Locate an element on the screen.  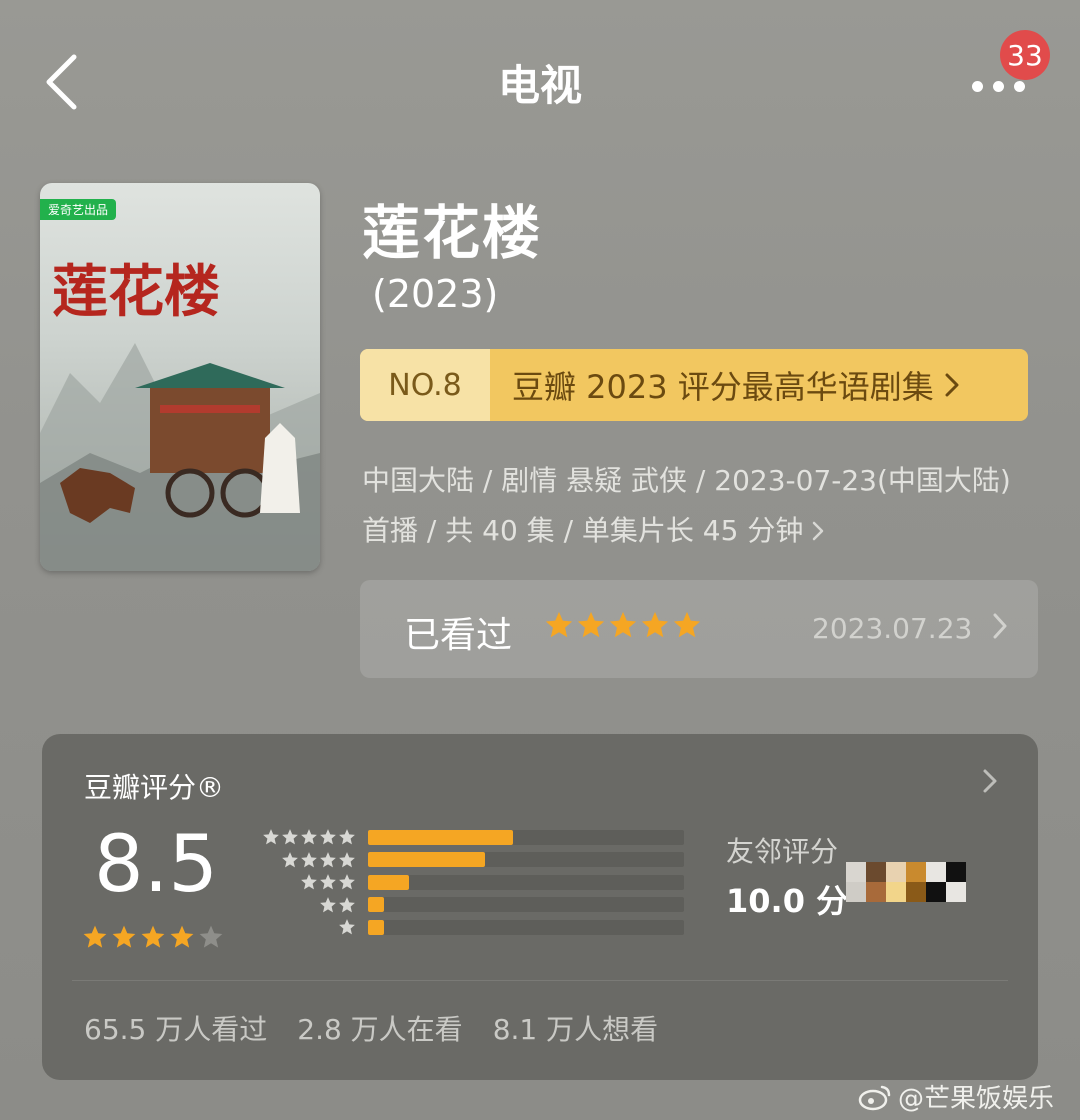
ranking-banner-content: 豆瓣 2023 评分最高华语剧集 is located at coordinates (759, 385).